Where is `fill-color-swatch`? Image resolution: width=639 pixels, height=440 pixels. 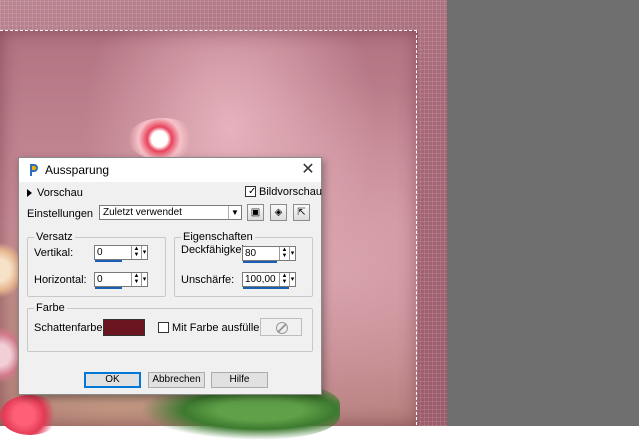
fill-color-swatch is located at coordinates (281, 327).